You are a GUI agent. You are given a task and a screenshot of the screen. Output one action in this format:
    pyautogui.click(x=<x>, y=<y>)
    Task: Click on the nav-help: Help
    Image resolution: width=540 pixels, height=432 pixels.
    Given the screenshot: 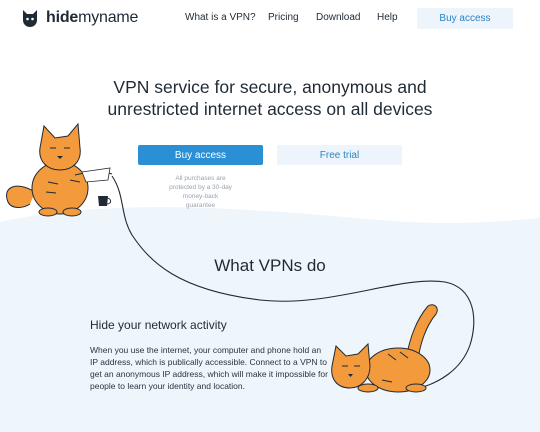 What is the action you would take?
    pyautogui.click(x=387, y=17)
    